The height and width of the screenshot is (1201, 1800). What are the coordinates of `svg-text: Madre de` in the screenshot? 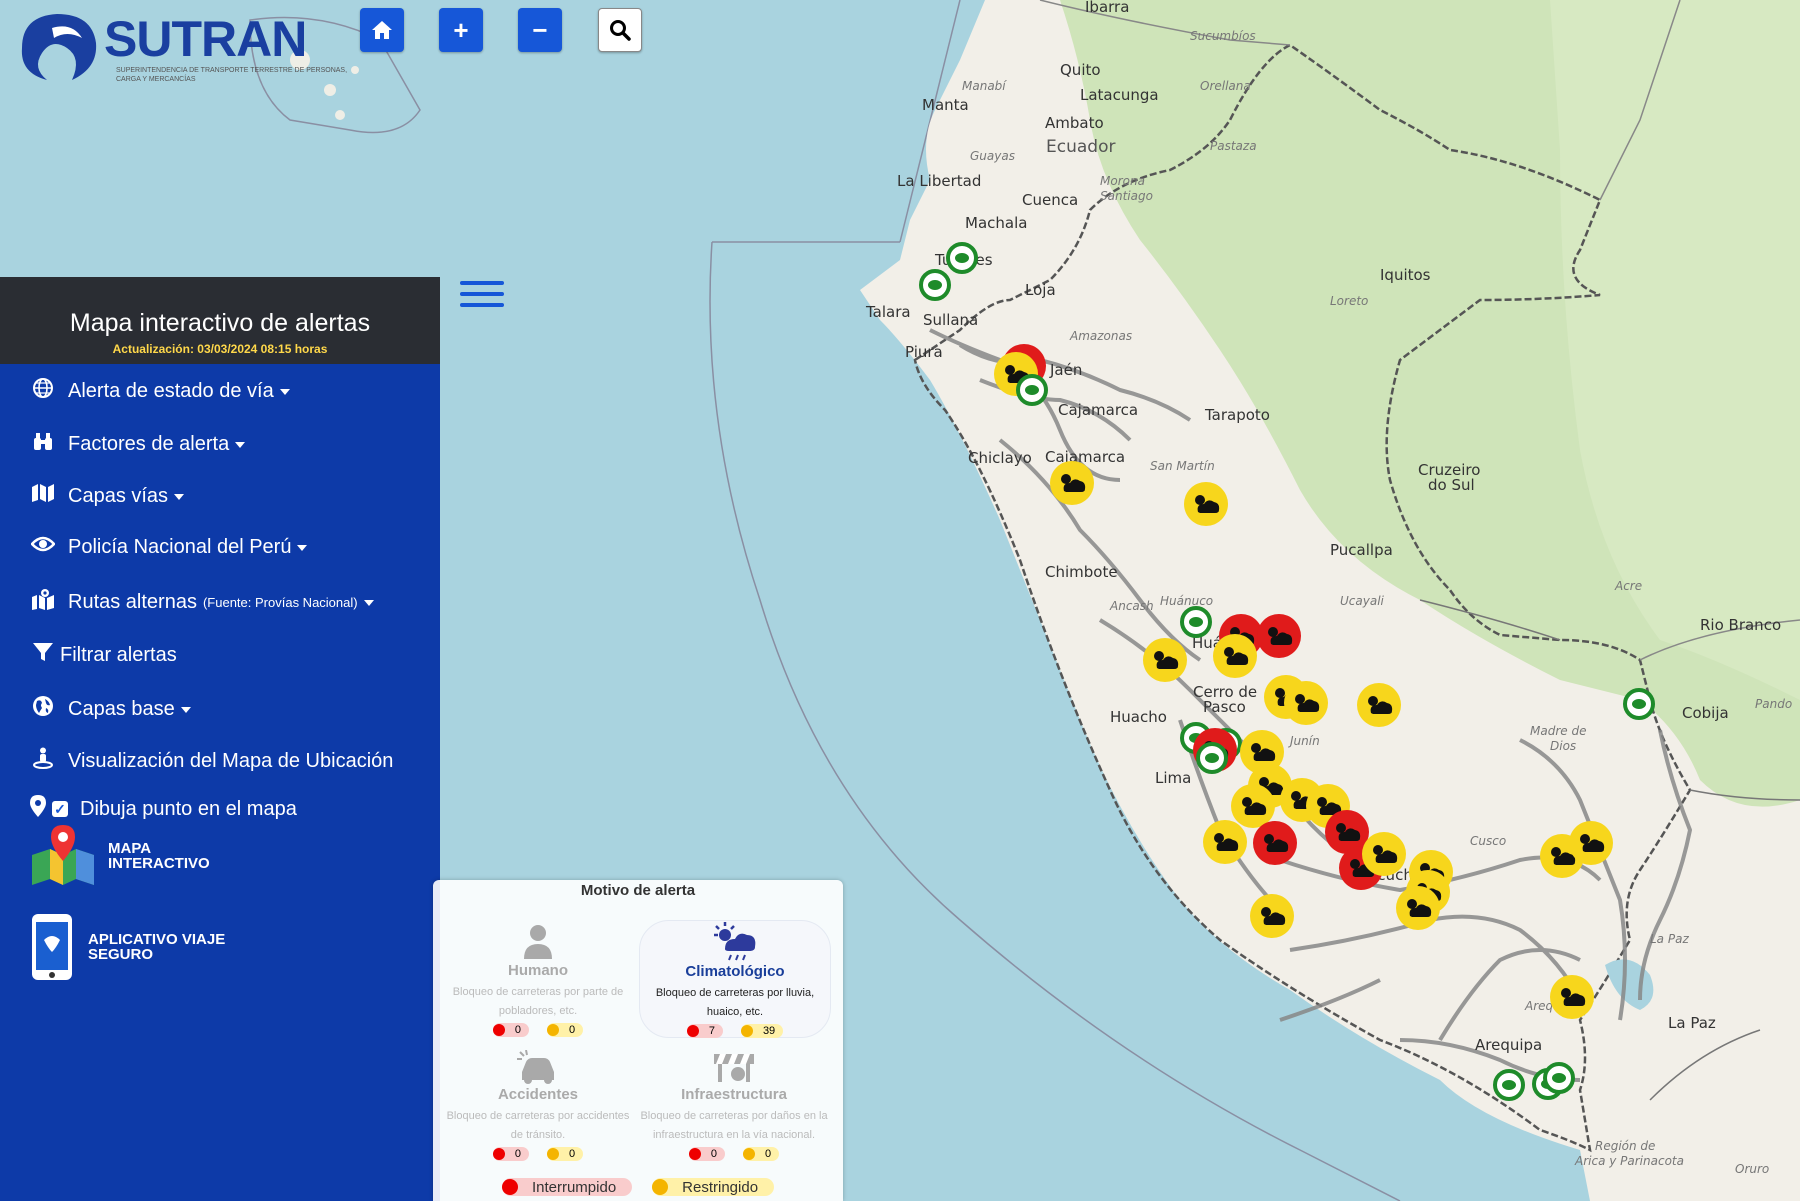 It's located at (1558, 731).